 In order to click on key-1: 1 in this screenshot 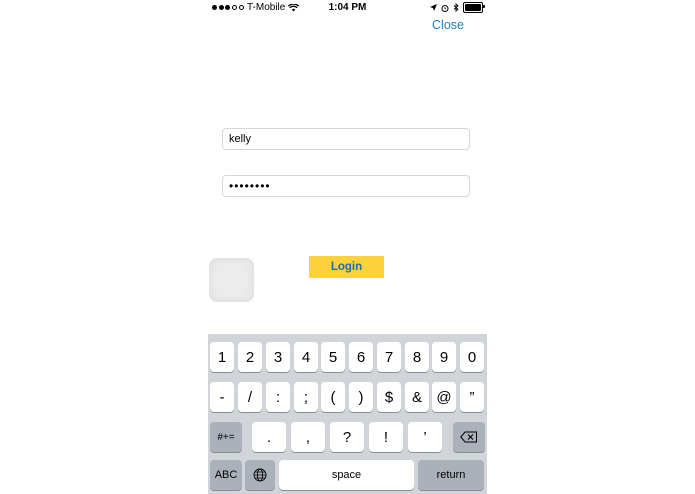, I will do `click(222, 357)`.